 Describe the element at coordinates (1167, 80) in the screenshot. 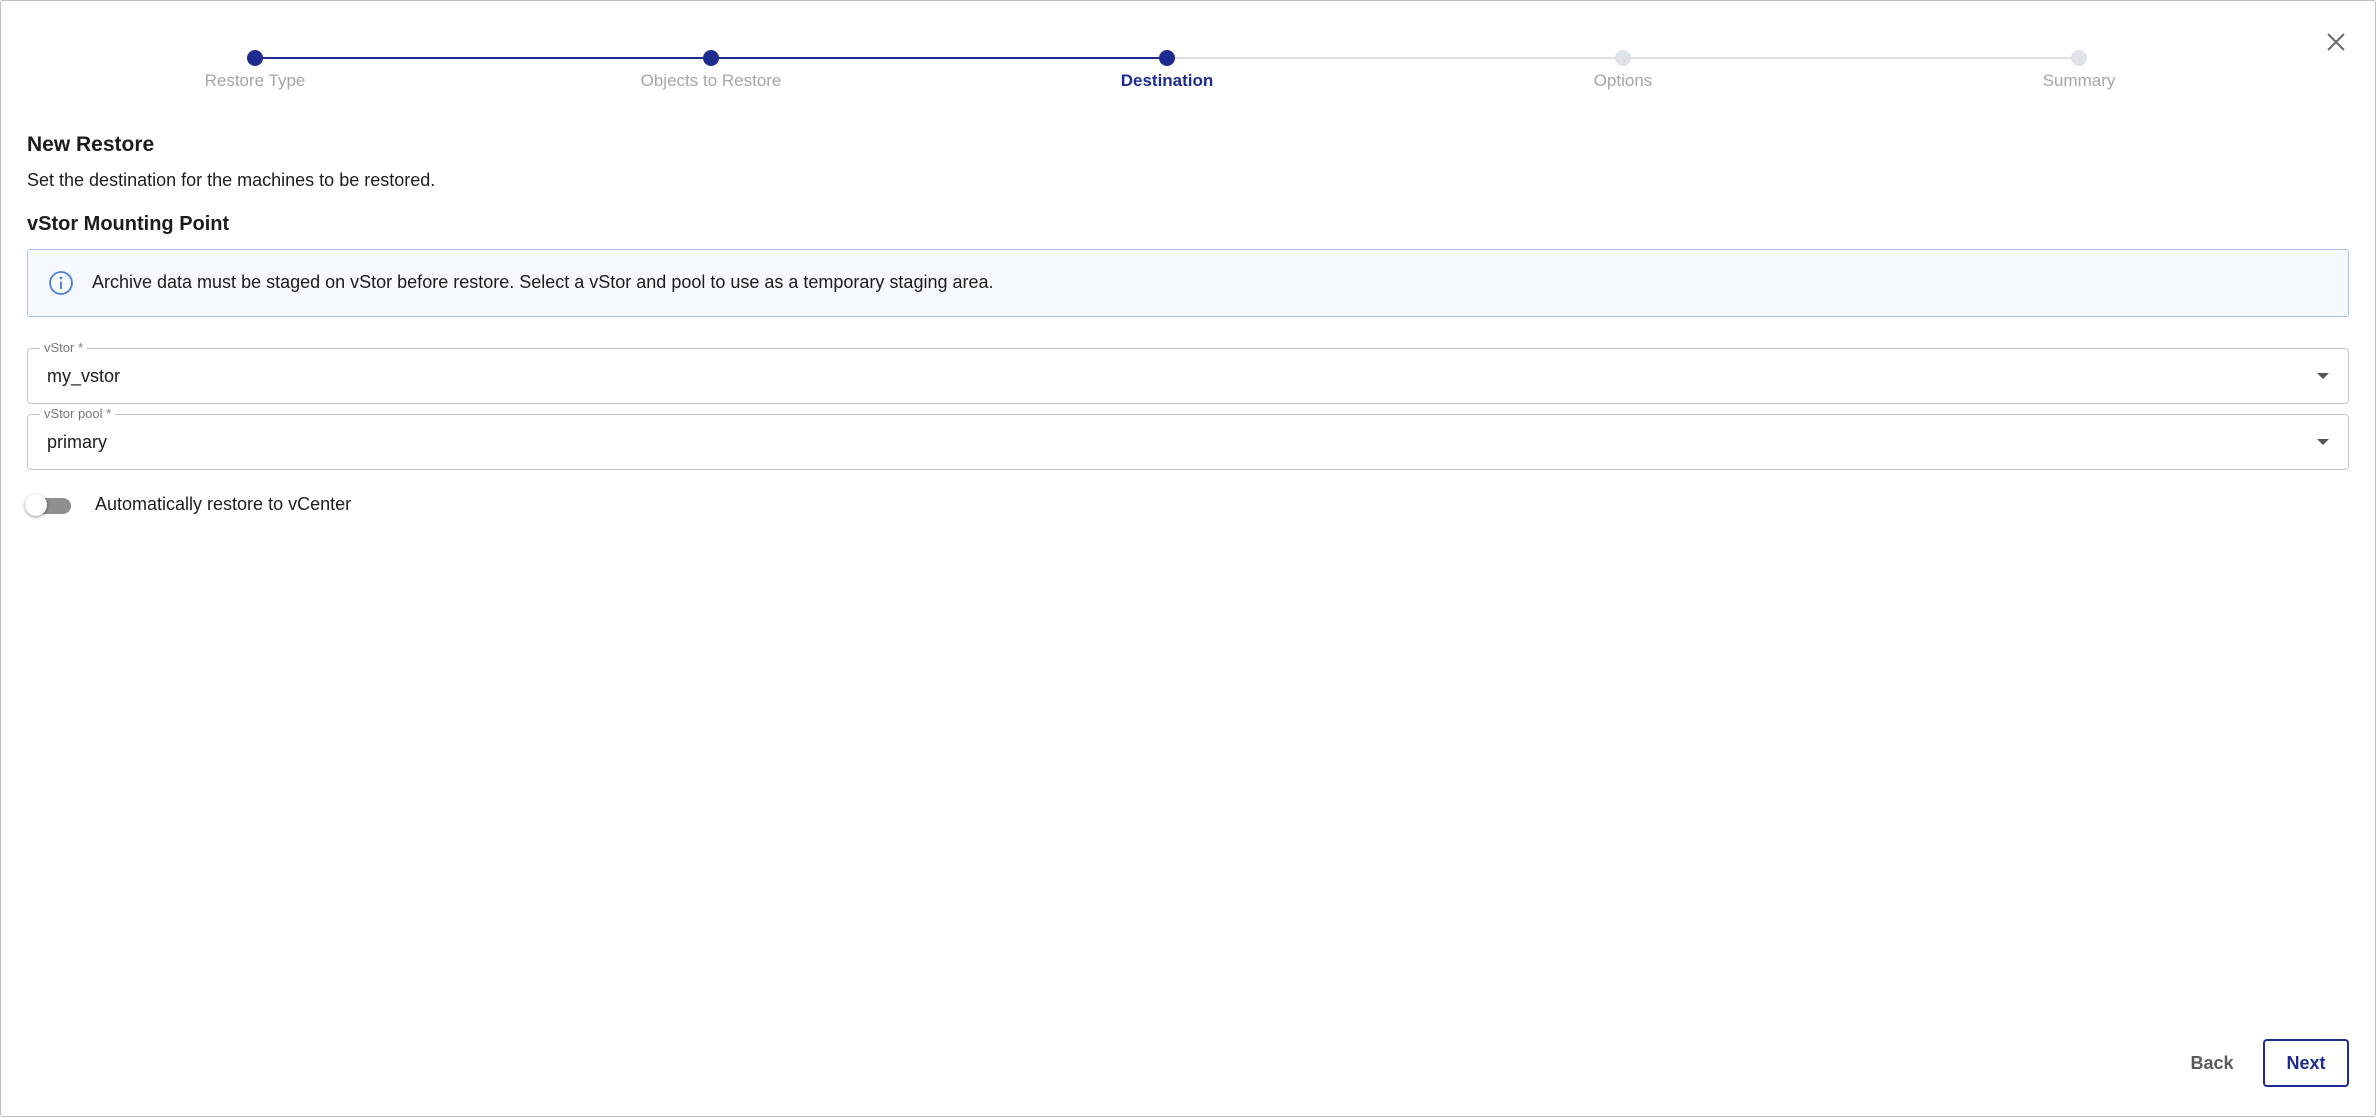

I see `step-label-destination: Destination` at that location.